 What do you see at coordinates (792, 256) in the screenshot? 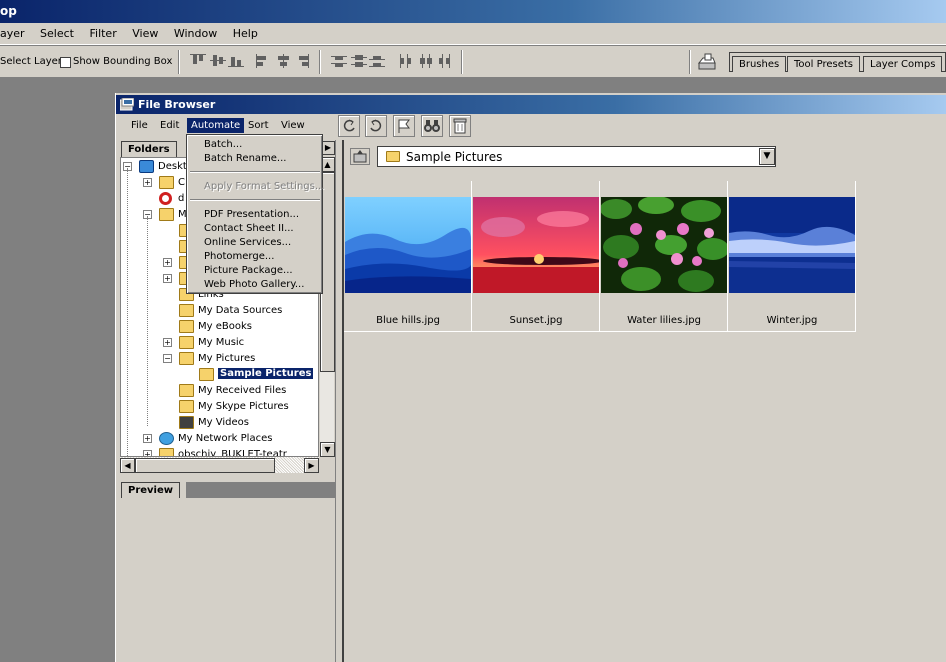
I see `thumbnail-winter: Winter.jpg` at bounding box center [792, 256].